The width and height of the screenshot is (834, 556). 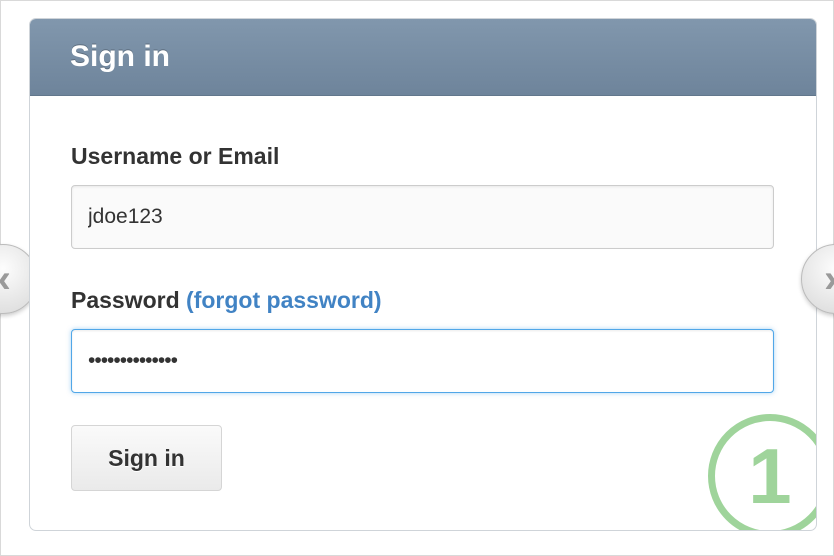 I want to click on password-label-text: Password, so click(x=125, y=300).